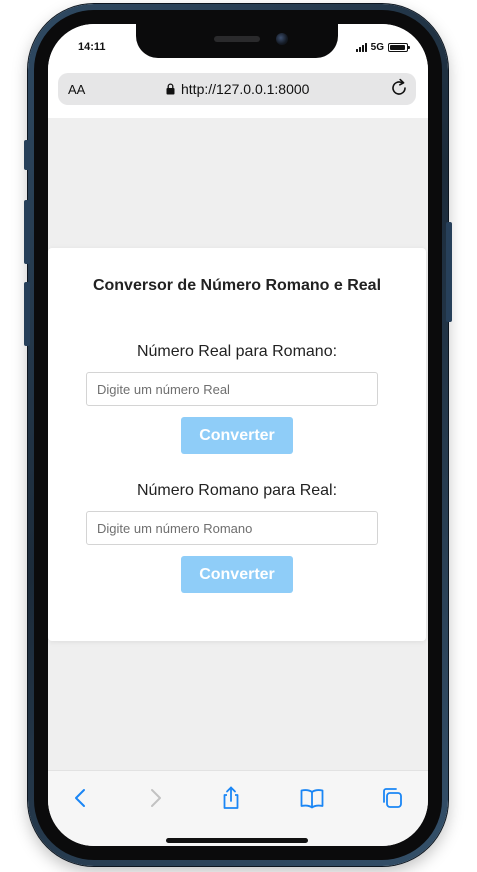  Describe the element at coordinates (237, 840) in the screenshot. I see `home-indicator` at that location.